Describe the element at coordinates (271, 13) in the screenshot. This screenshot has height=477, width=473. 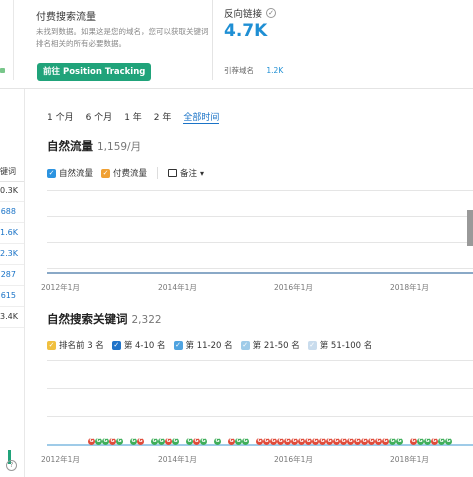
I see `info-icon: ✓` at that location.